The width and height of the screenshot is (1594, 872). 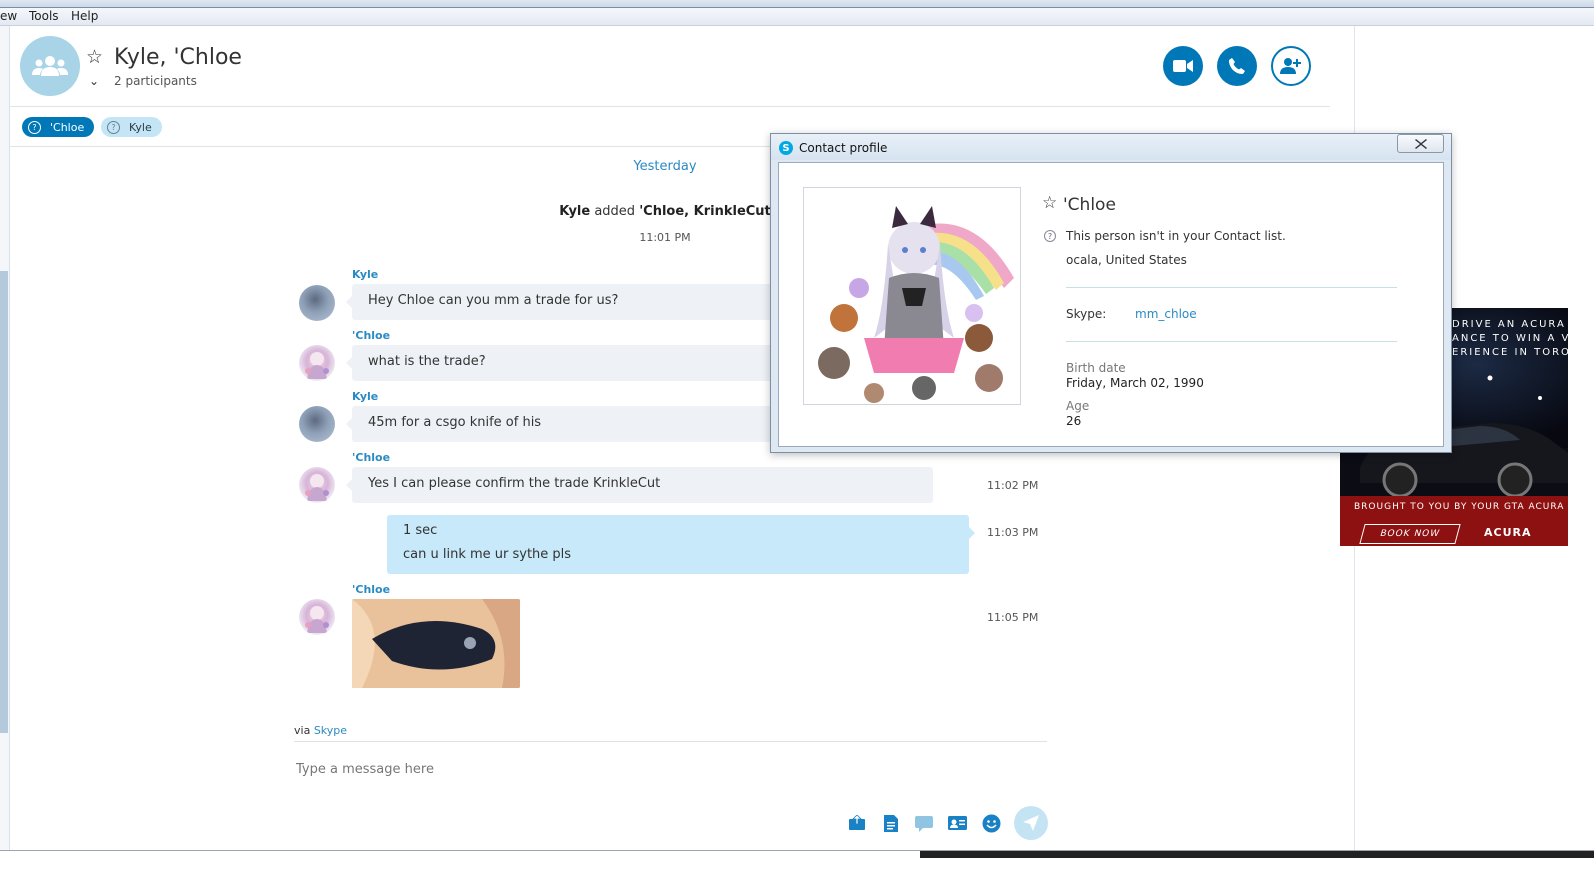 I want to click on message-time: 11:05 PM, so click(x=1013, y=617).